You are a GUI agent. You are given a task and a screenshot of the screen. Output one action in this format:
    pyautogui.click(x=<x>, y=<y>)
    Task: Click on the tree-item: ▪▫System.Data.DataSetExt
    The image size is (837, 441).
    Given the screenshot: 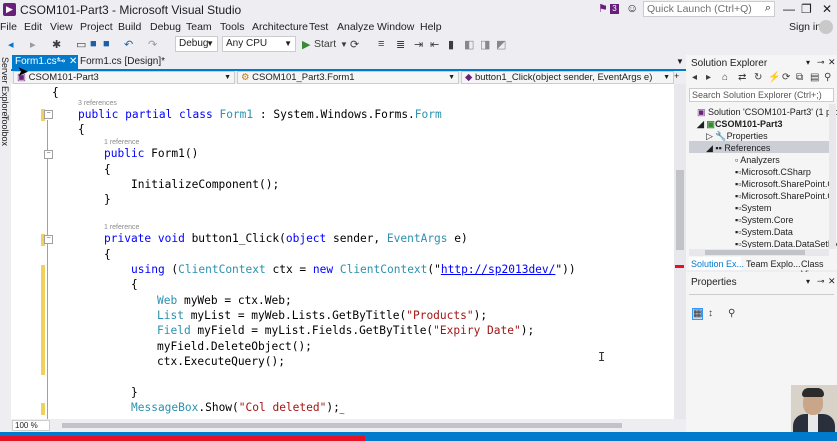 What is the action you would take?
    pyautogui.click(x=786, y=243)
    